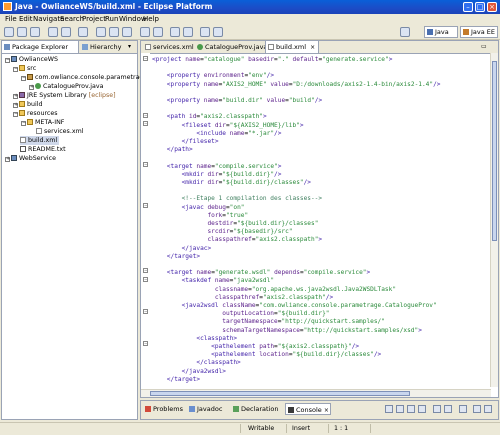  I want to click on code-line: </target>, so click(183, 256).